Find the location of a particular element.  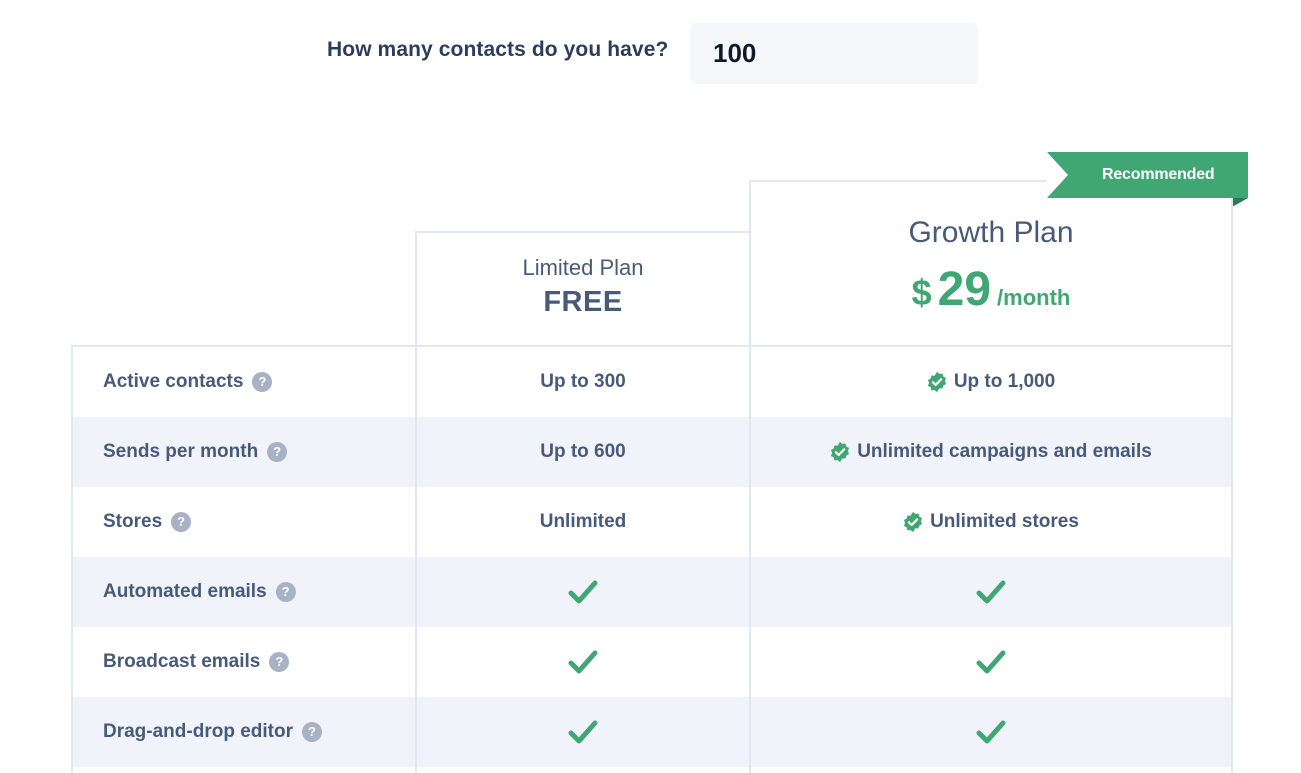

feature-label: Automated emails? is located at coordinates (199, 592).